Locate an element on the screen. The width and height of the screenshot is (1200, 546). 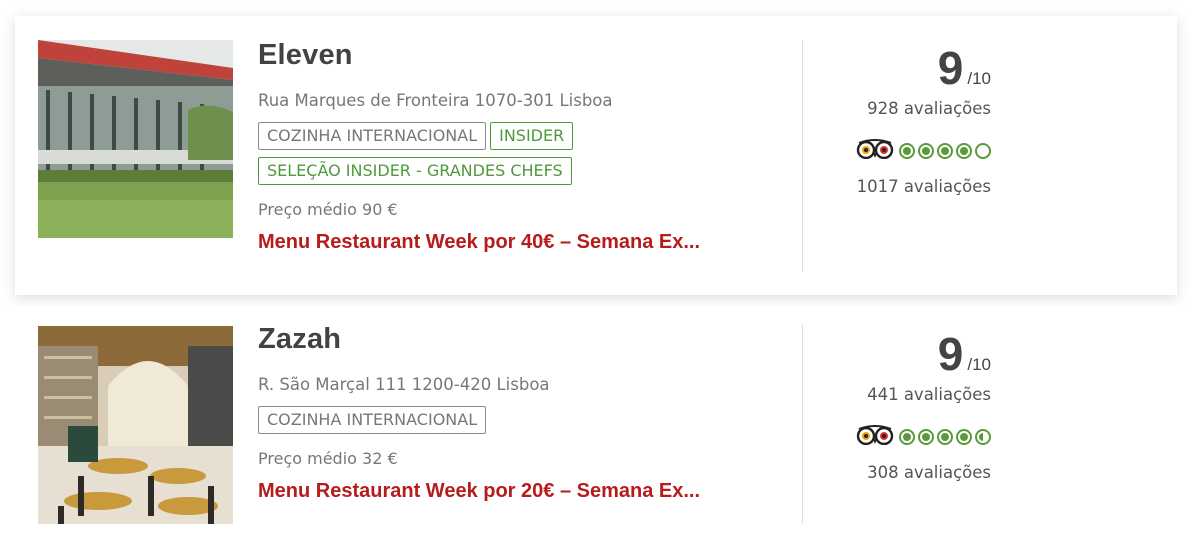
review-count: 441 avaliações is located at coordinates (898, 395).